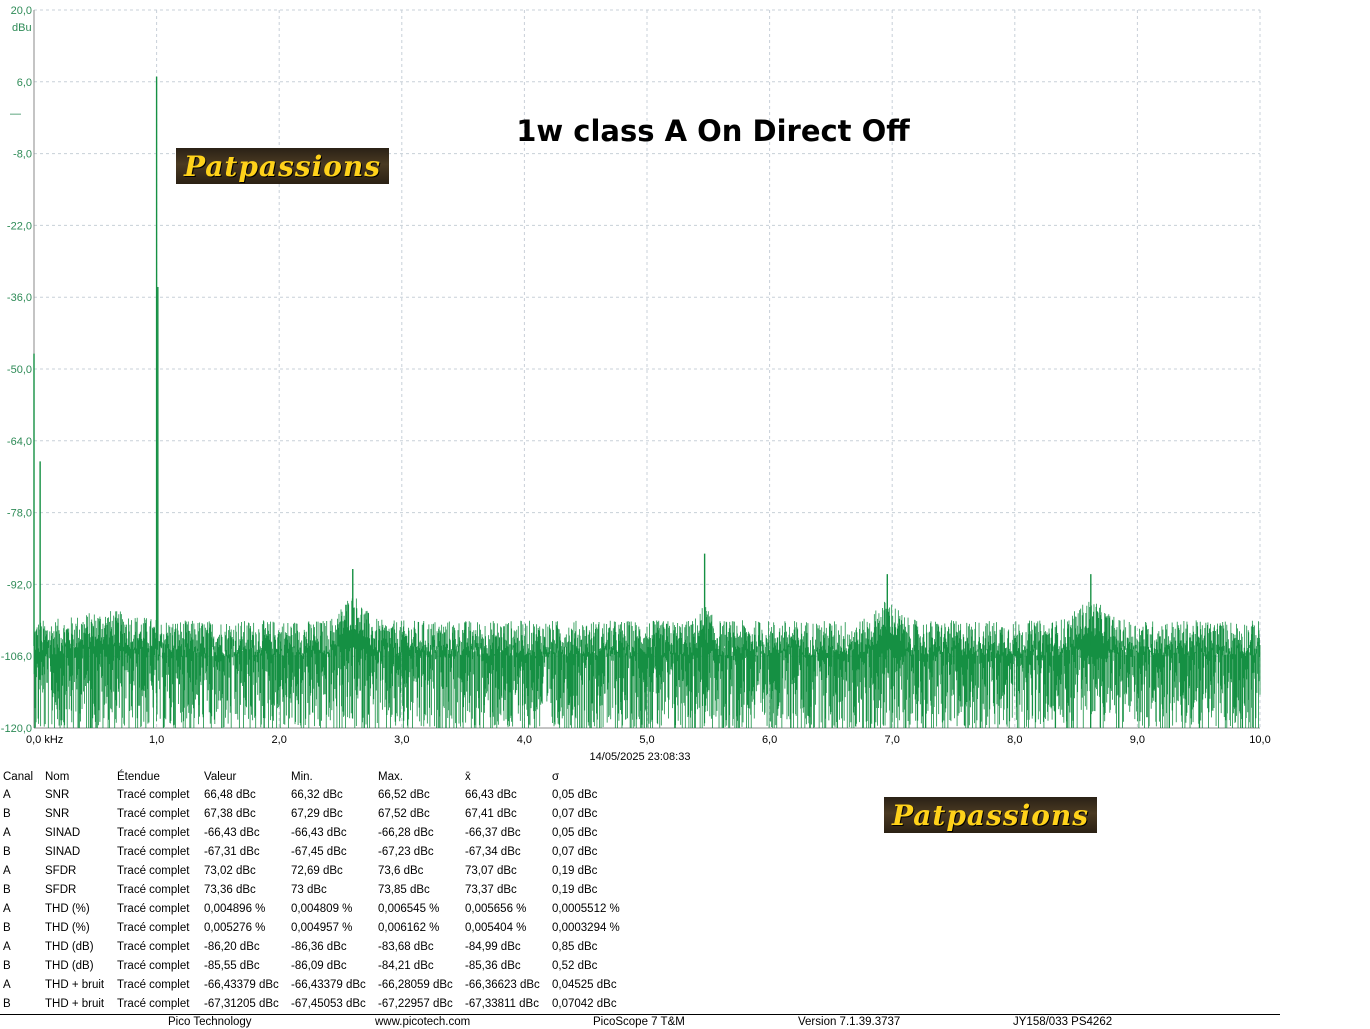  What do you see at coordinates (319, 851) in the screenshot?
I see `measurement-cell: -67,45 dBc` at bounding box center [319, 851].